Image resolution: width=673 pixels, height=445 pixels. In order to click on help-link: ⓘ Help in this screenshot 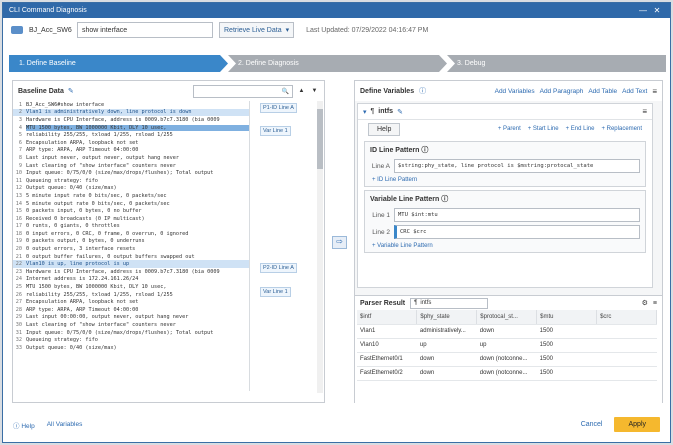, I will do `click(24, 425)`.